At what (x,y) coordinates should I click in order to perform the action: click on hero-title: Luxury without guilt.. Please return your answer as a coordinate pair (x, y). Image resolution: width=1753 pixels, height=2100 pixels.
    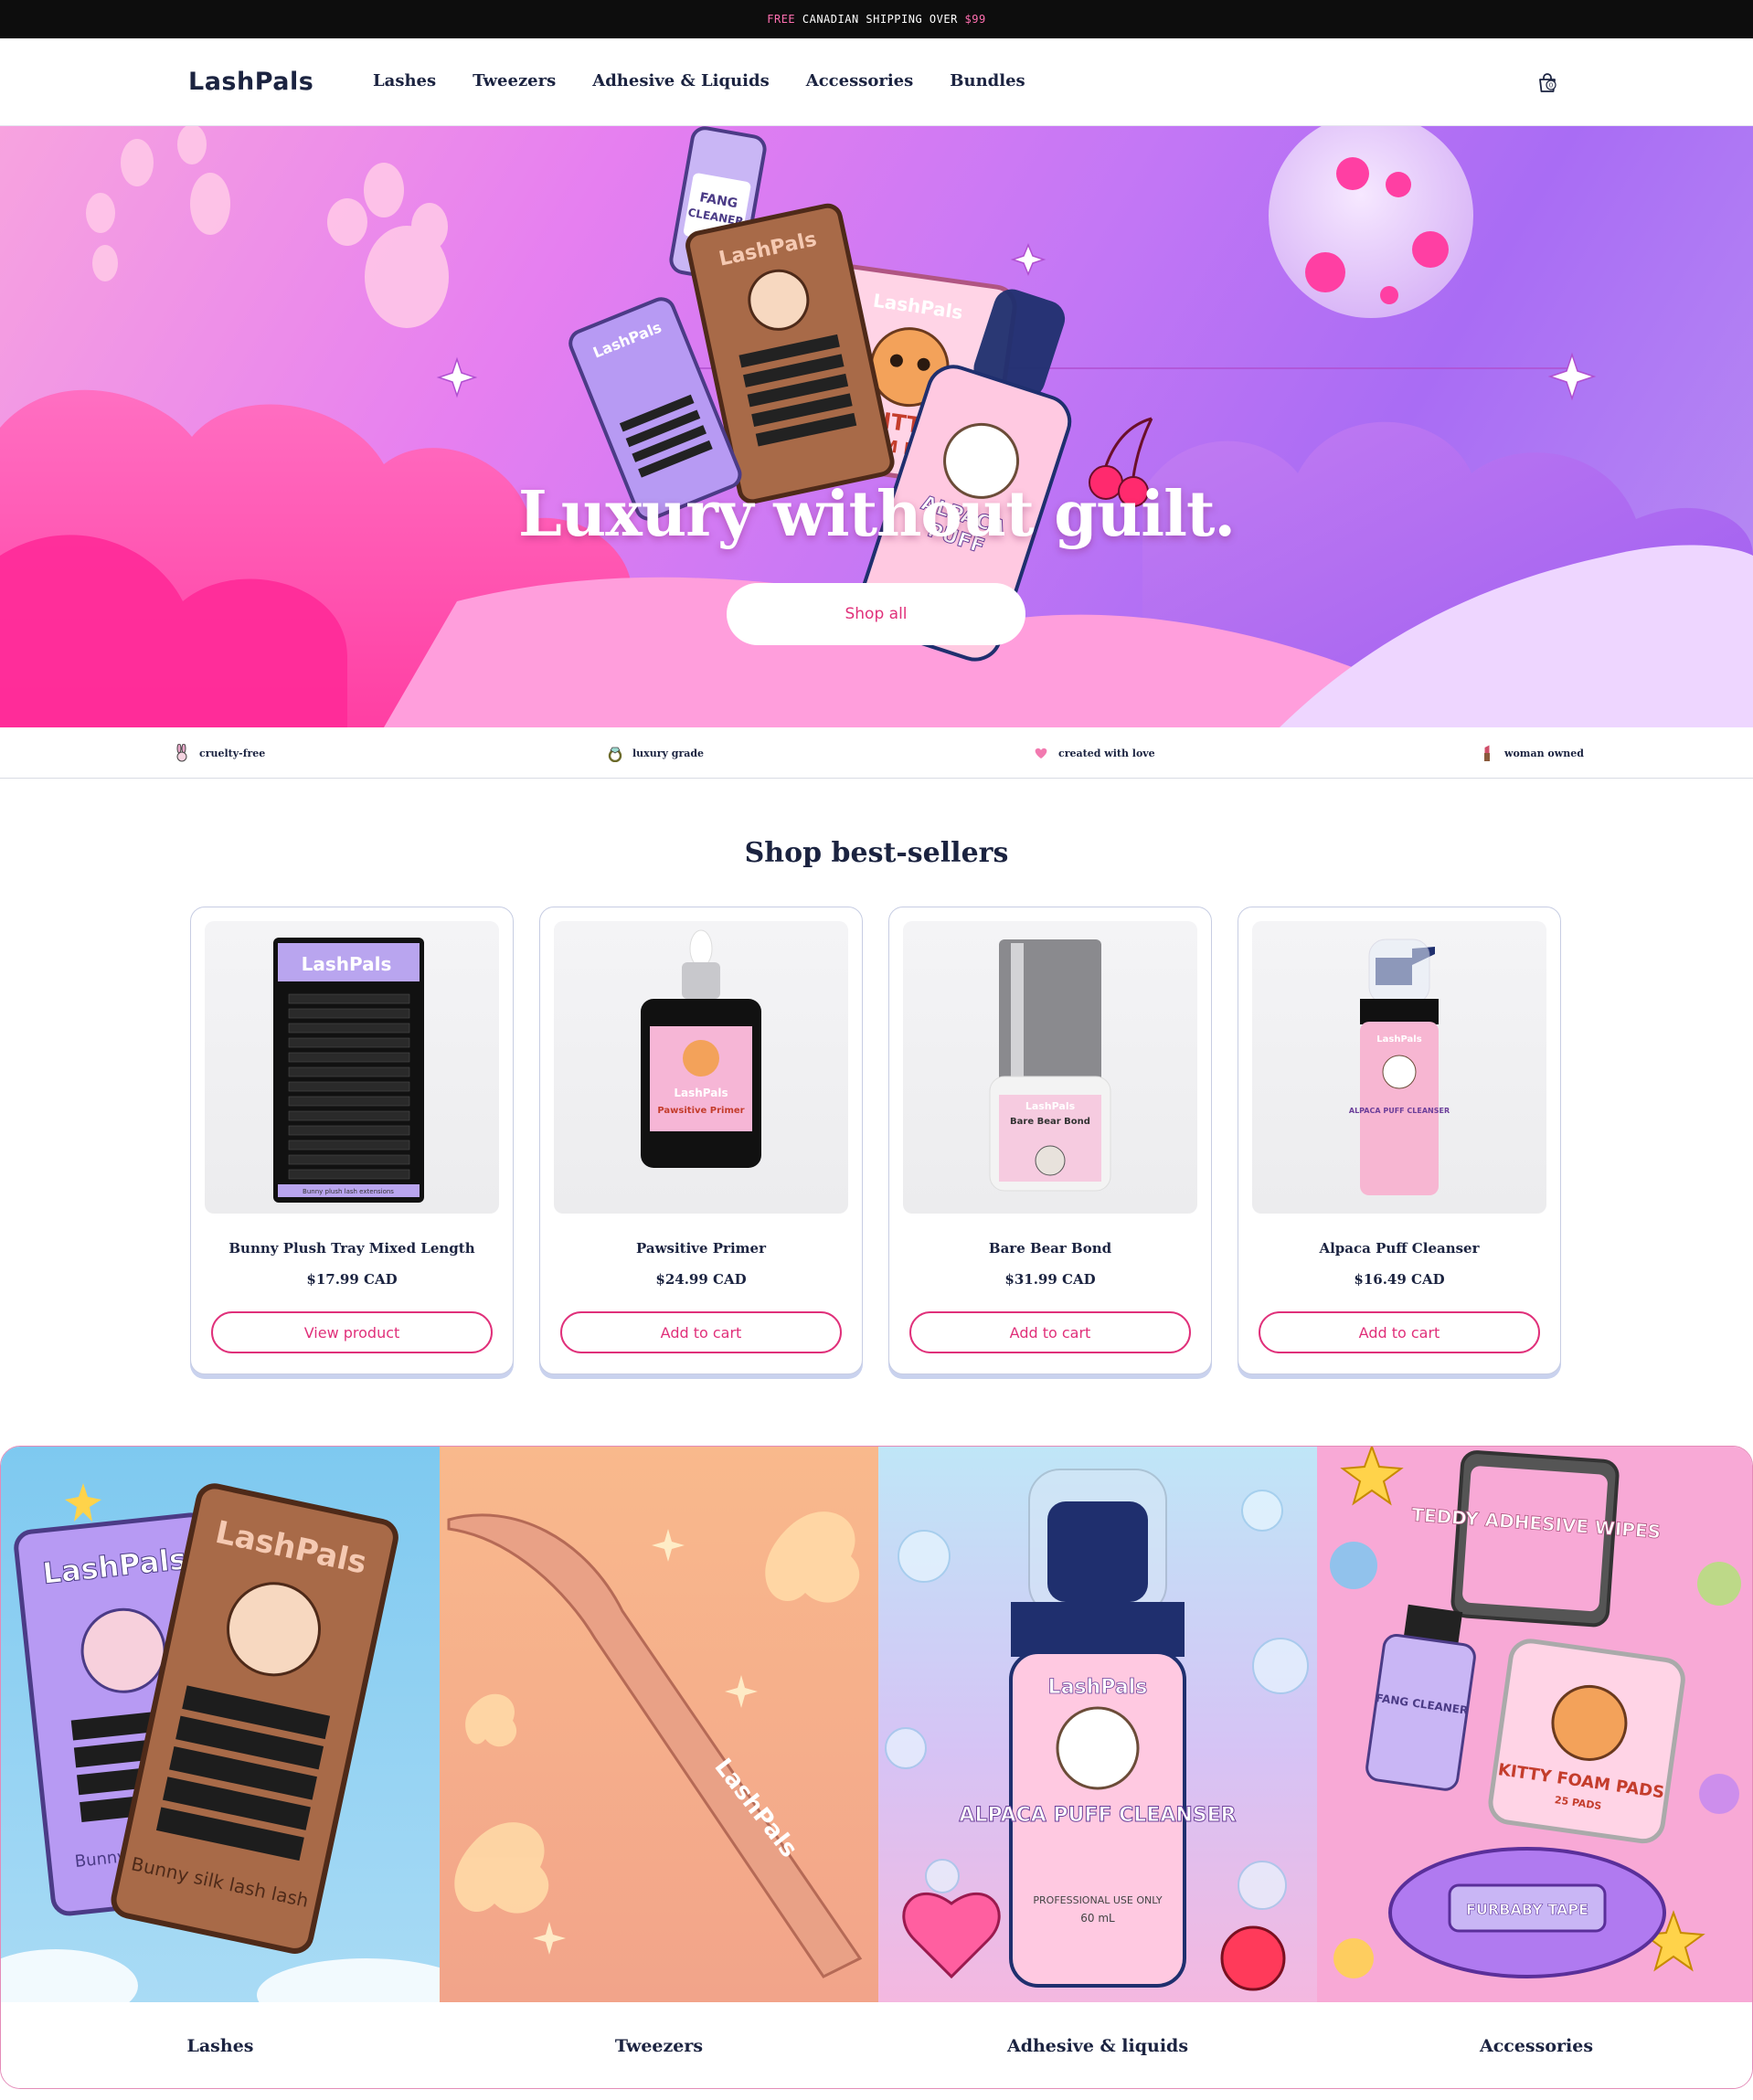
    Looking at the image, I should click on (876, 514).